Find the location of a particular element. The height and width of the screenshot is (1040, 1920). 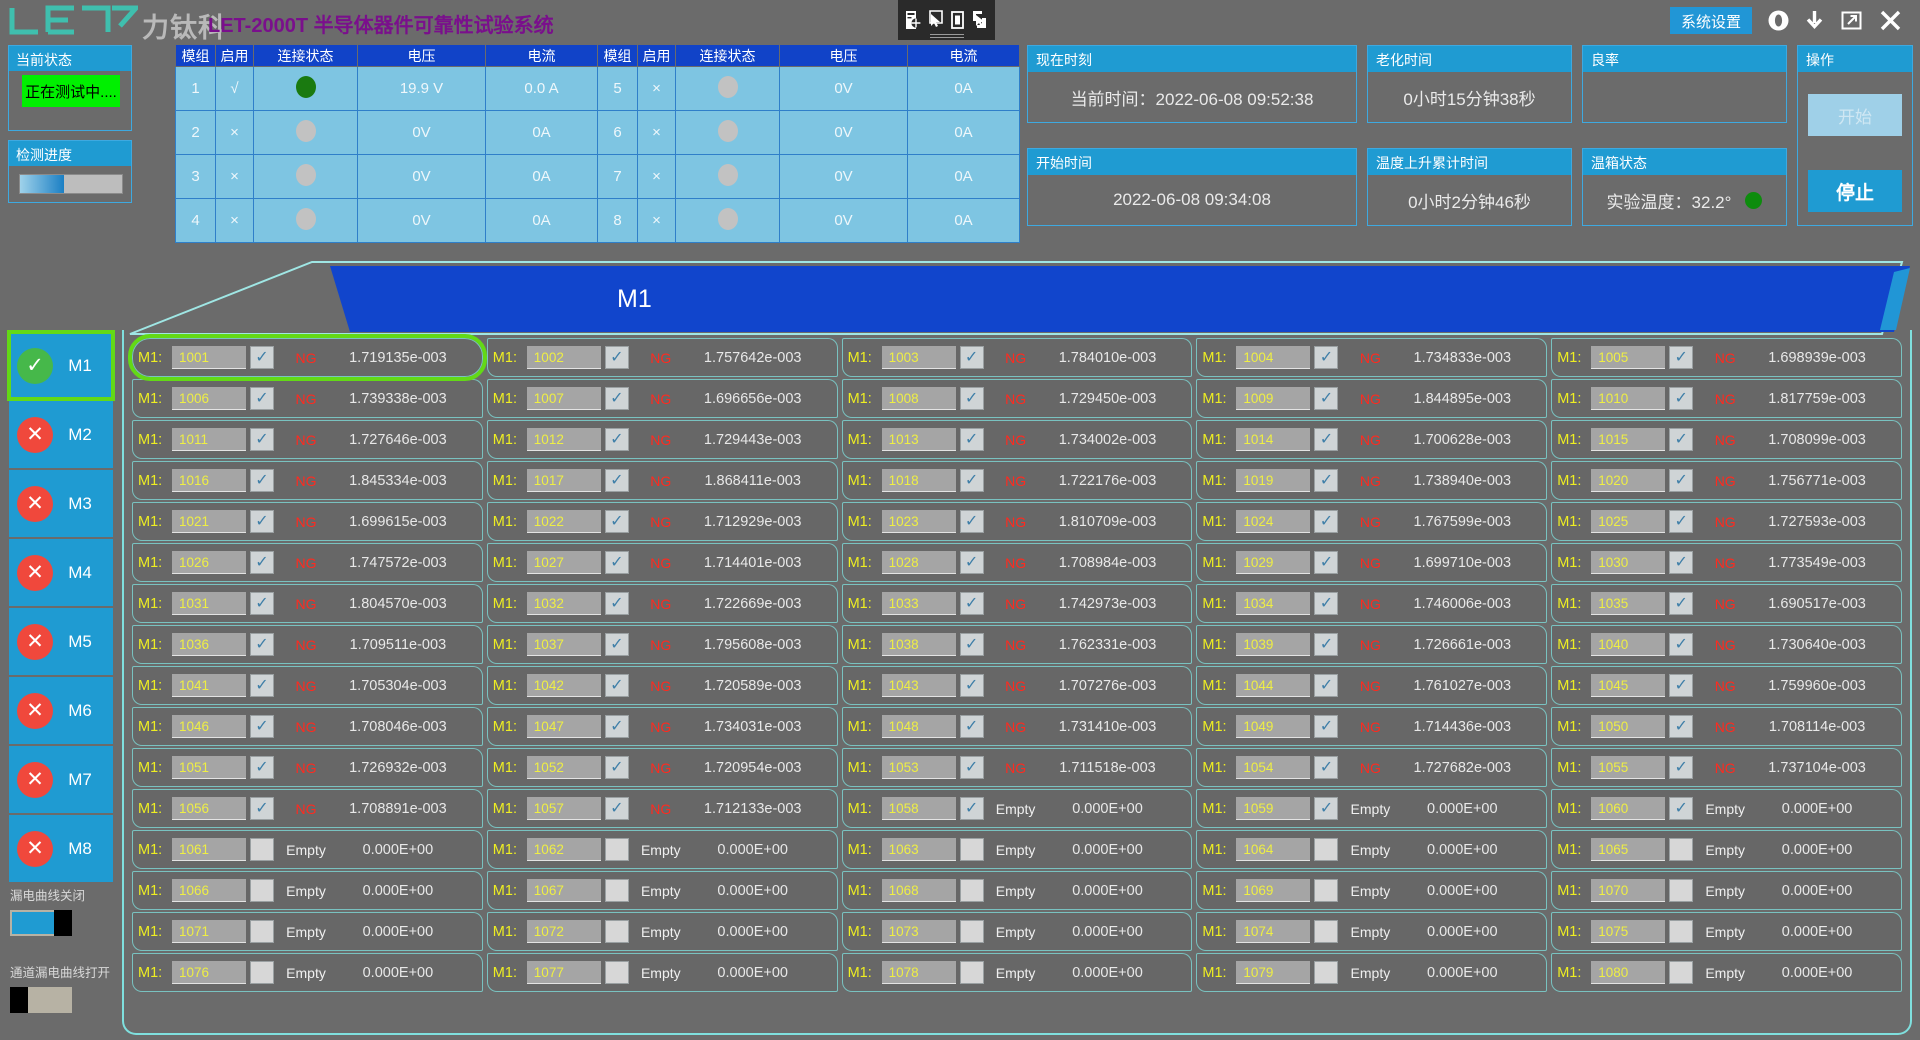

channel-cell: M1: ✓ NG 1.729443e-003 is located at coordinates (662, 439).